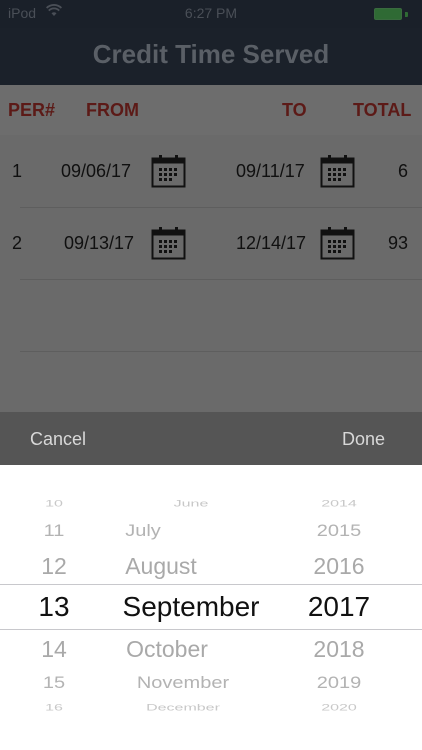 This screenshot has width=422, height=750. I want to click on picker-month: August, so click(161, 566).